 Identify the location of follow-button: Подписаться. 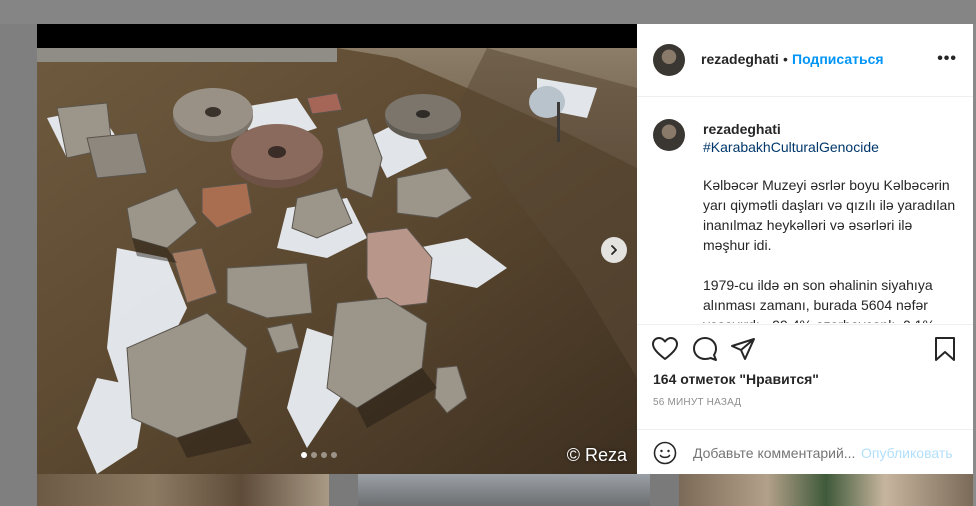
(838, 59).